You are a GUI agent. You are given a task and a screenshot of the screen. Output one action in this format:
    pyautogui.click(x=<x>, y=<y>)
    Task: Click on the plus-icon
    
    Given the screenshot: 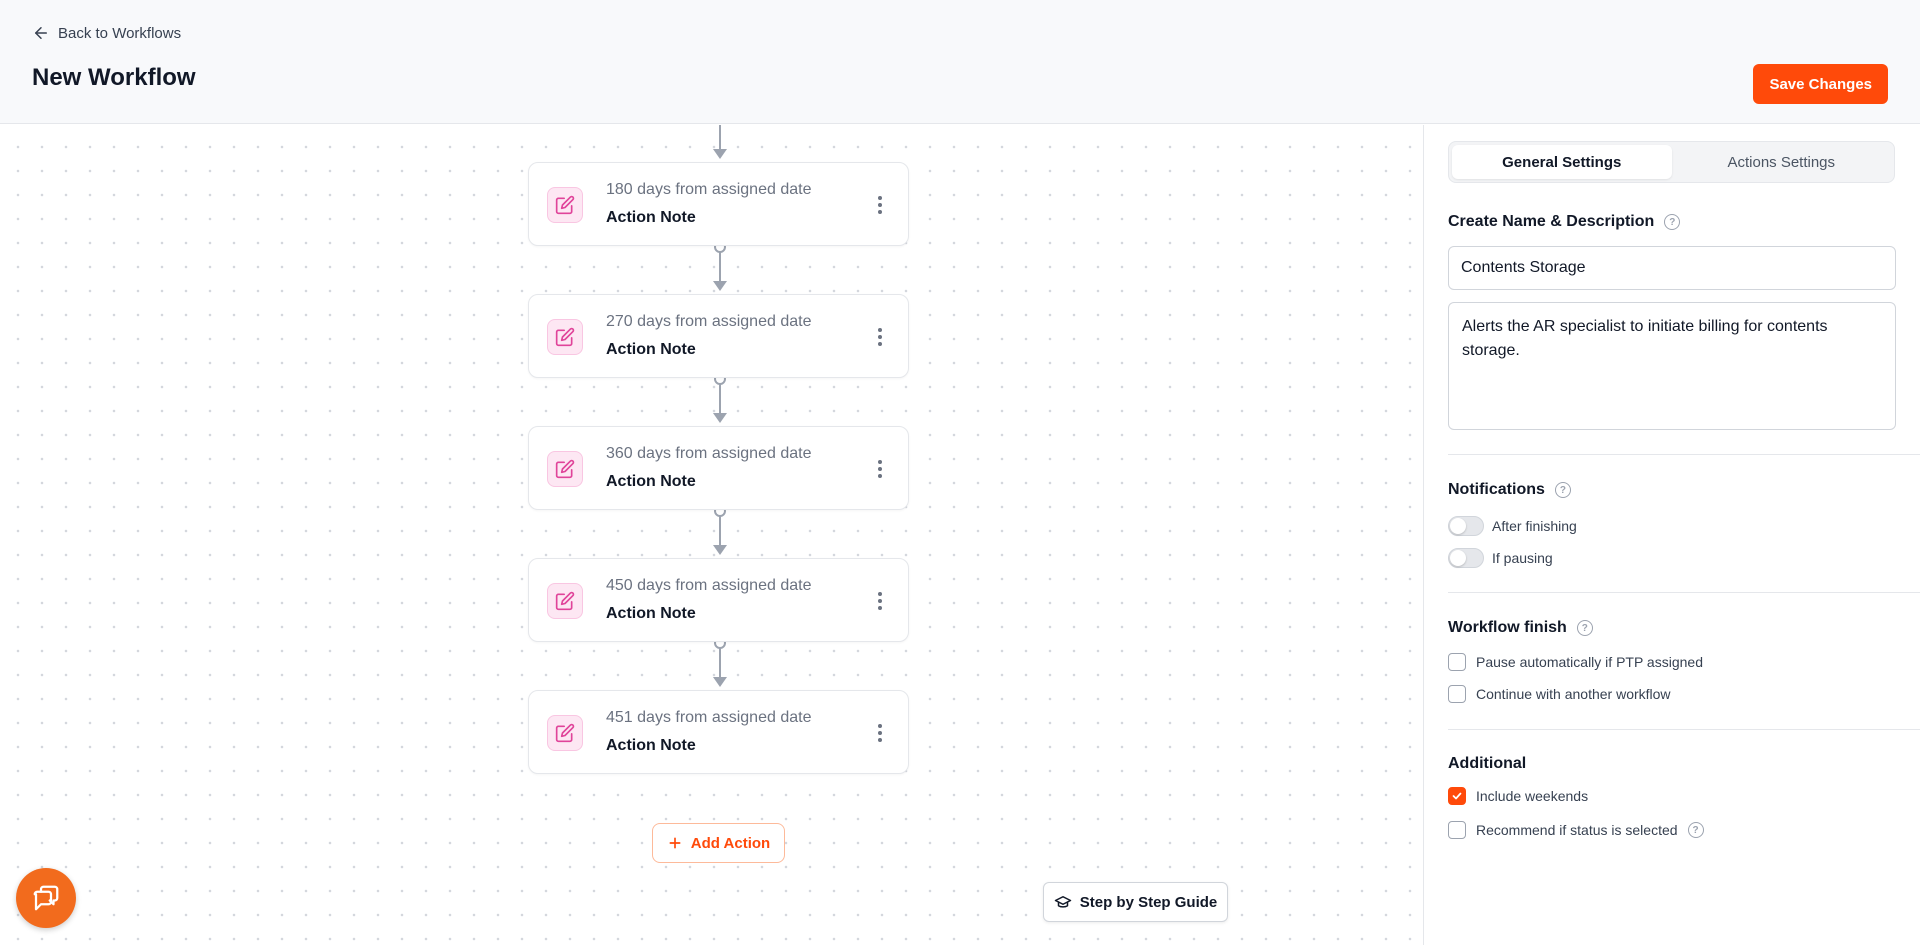 What is the action you would take?
    pyautogui.click(x=675, y=843)
    